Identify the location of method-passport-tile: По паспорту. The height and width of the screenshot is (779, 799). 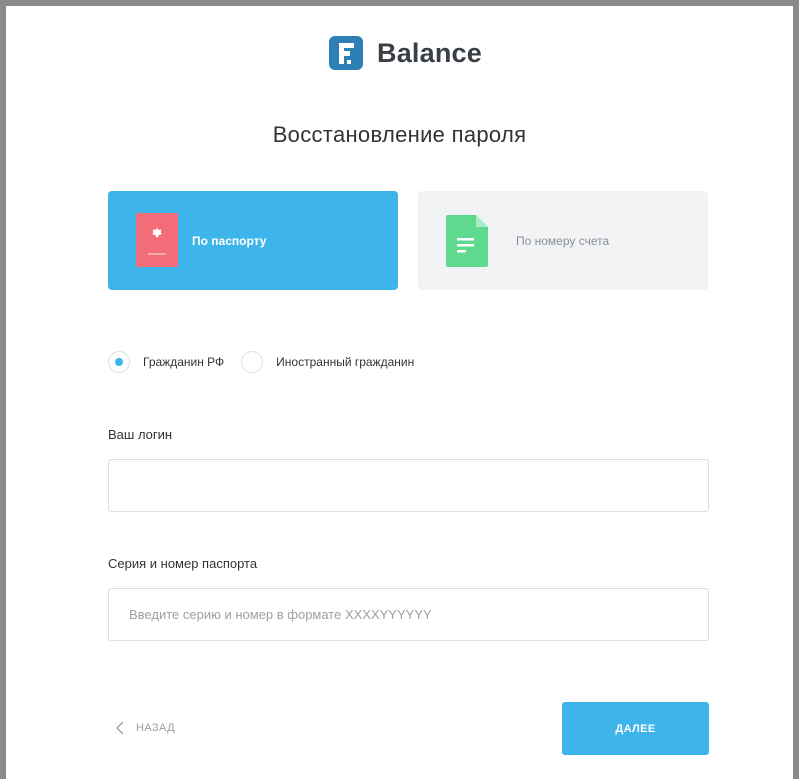
(253, 240).